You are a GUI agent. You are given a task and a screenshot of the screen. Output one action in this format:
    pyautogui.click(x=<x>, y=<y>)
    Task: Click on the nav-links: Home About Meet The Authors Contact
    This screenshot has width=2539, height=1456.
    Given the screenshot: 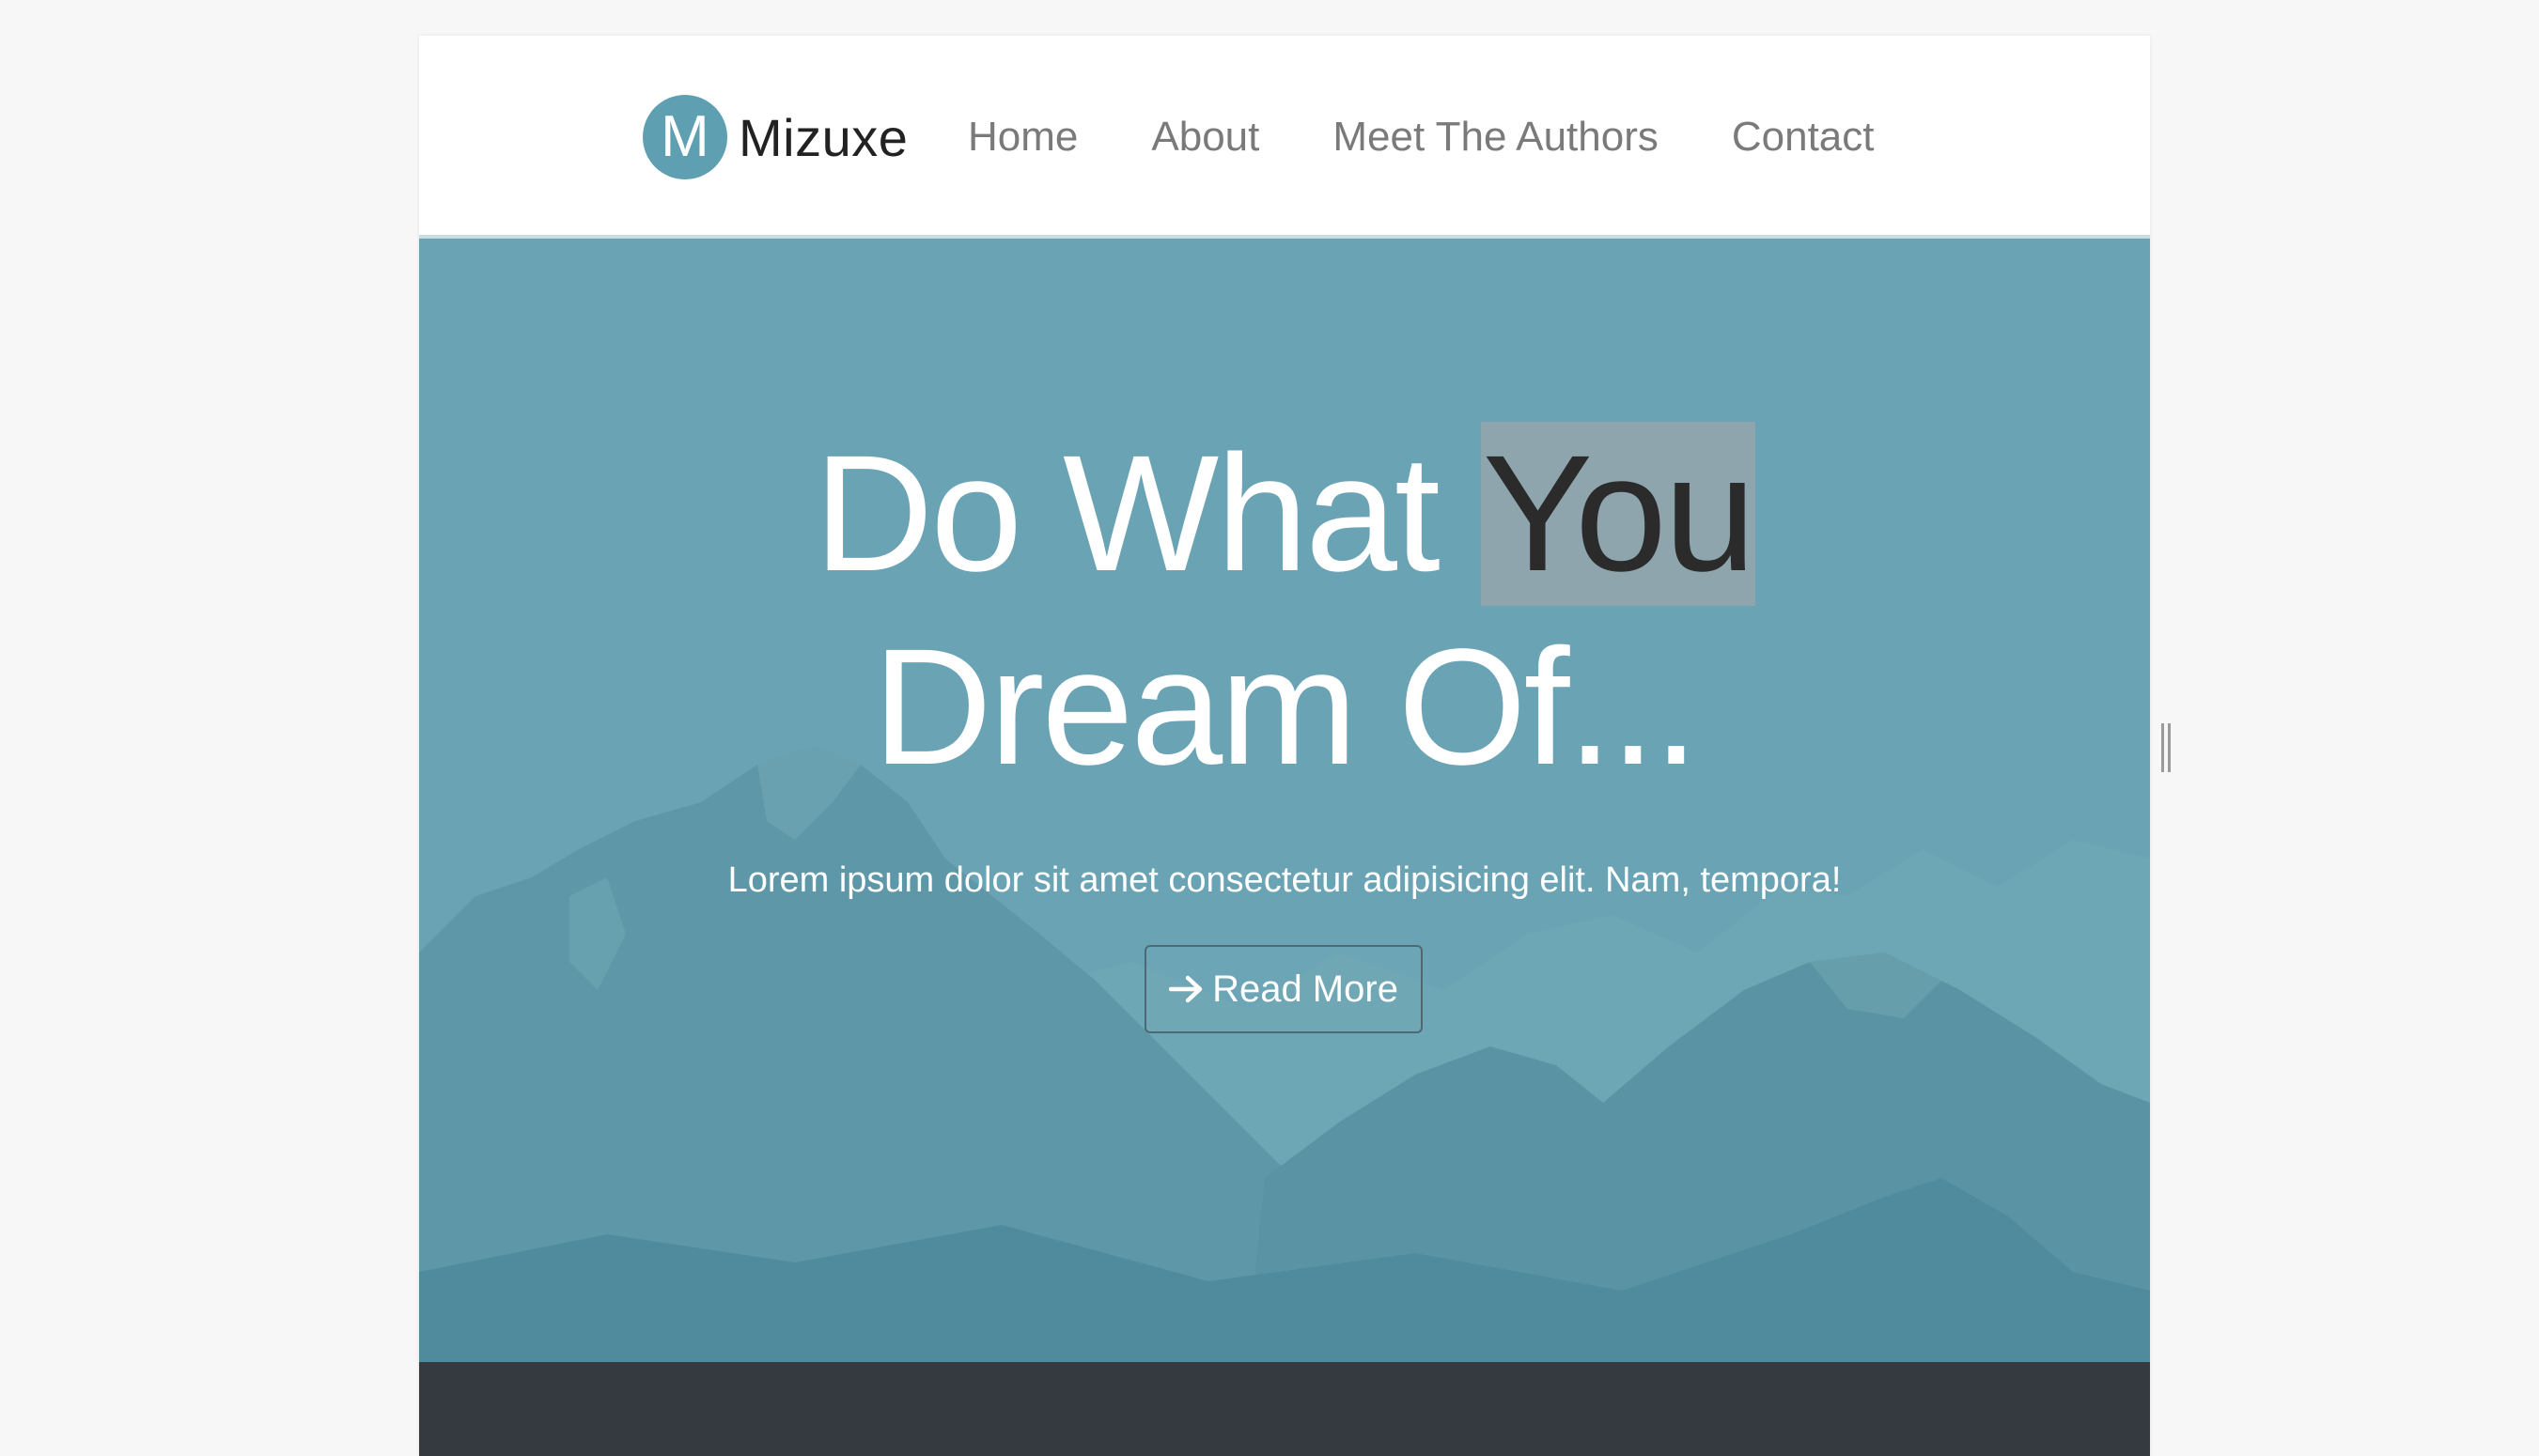 What is the action you would take?
    pyautogui.click(x=1458, y=137)
    